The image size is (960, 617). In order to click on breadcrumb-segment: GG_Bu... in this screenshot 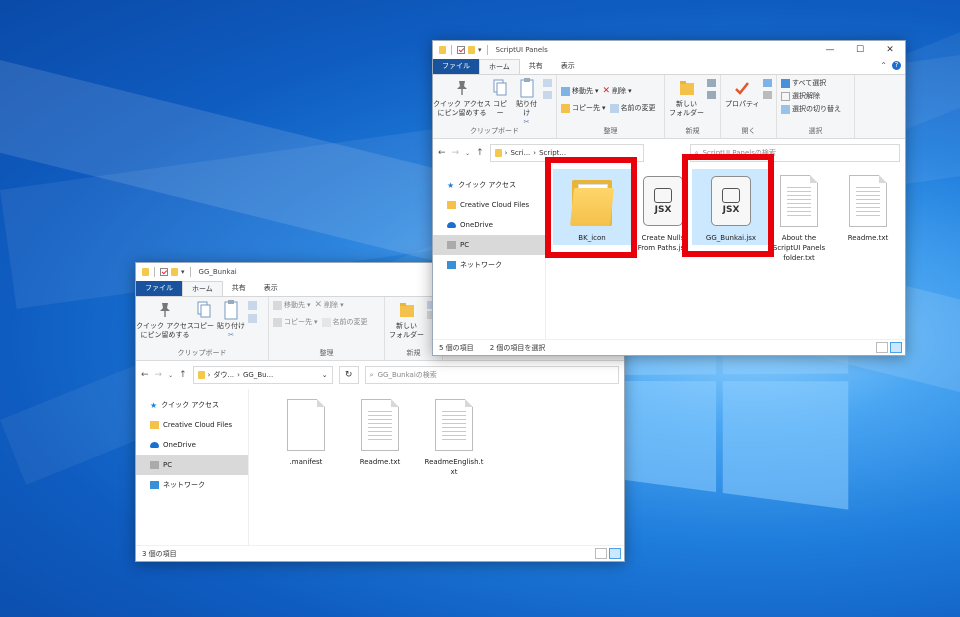, I will do `click(258, 375)`.